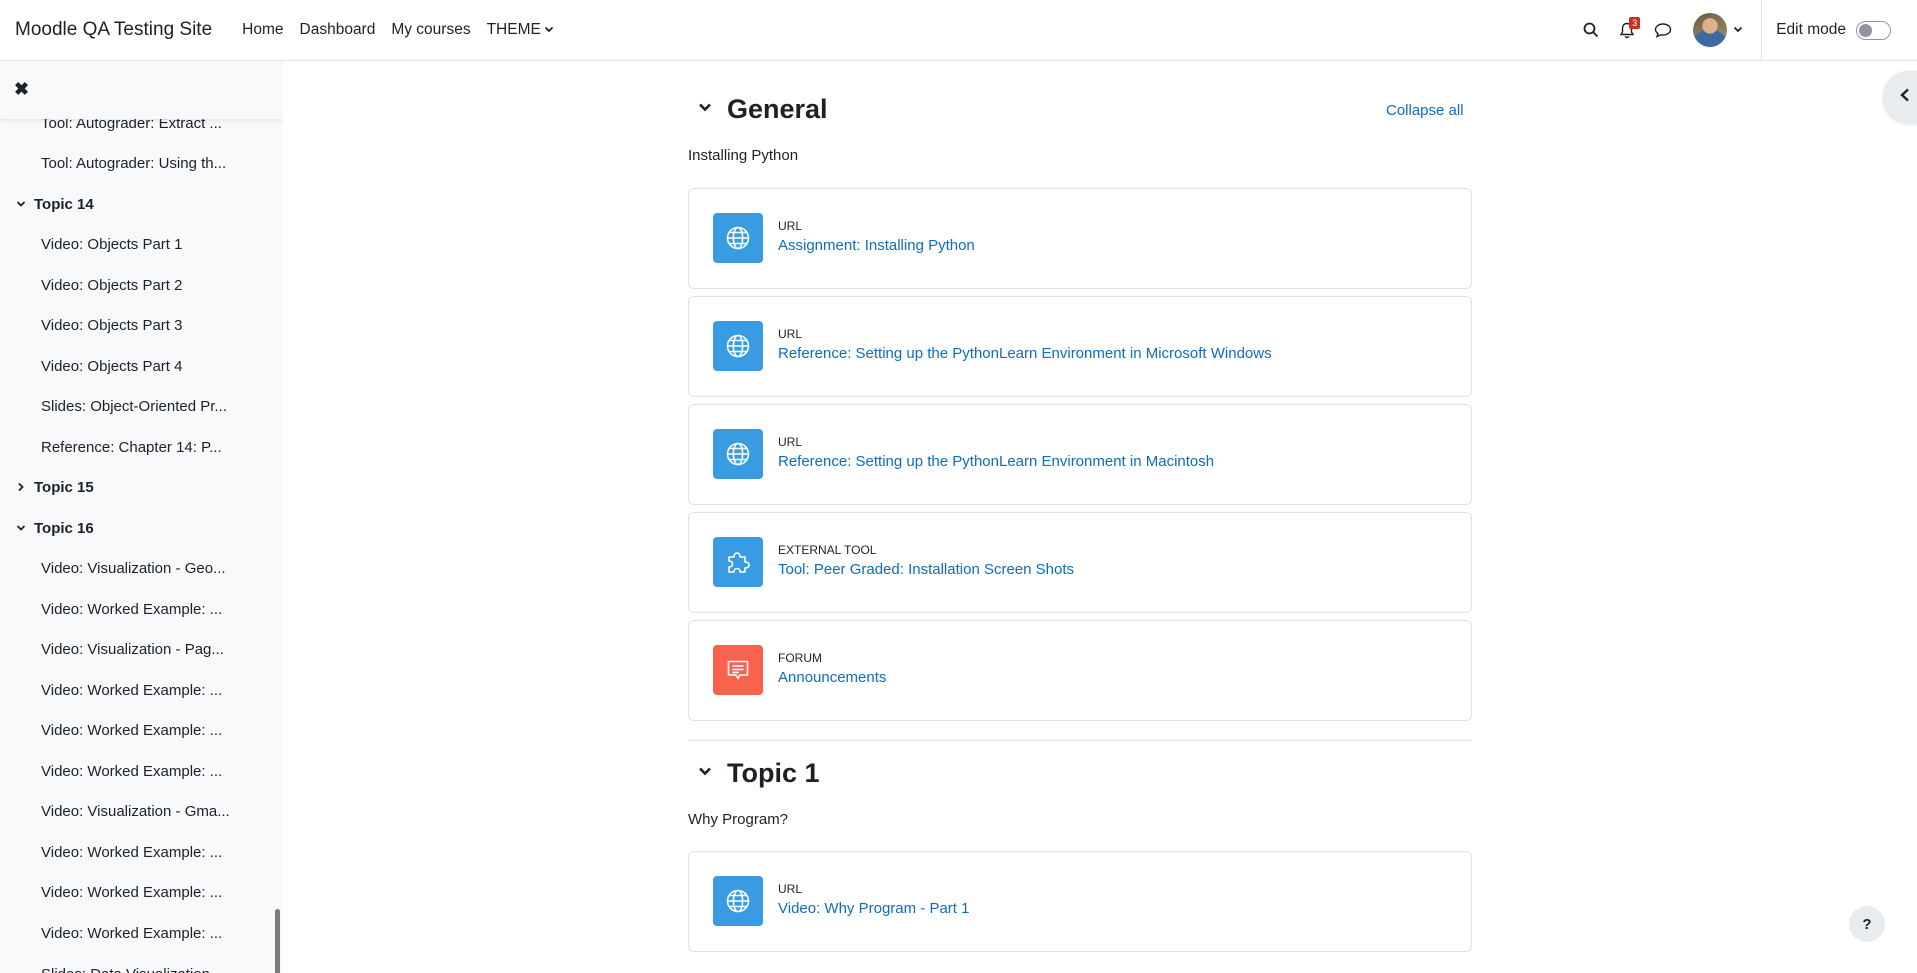  What do you see at coordinates (513, 29) in the screenshot?
I see `nav-theme-label: THEME` at bounding box center [513, 29].